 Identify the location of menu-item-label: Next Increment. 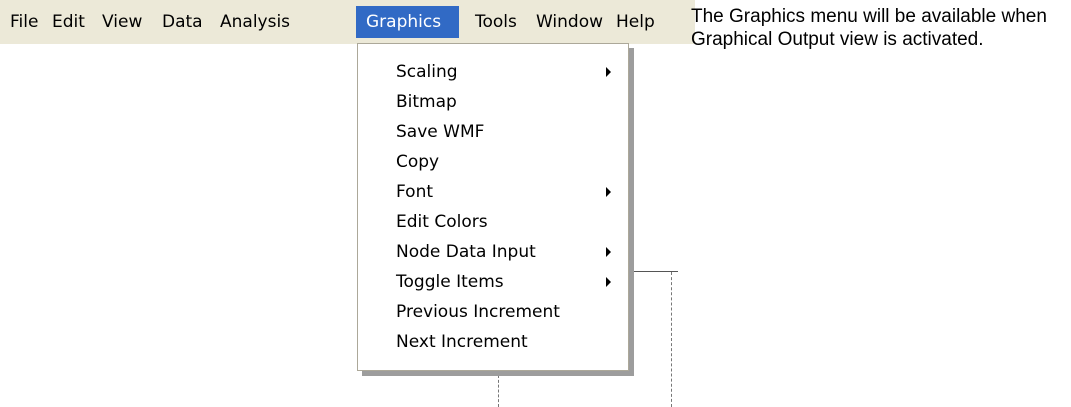
(462, 342).